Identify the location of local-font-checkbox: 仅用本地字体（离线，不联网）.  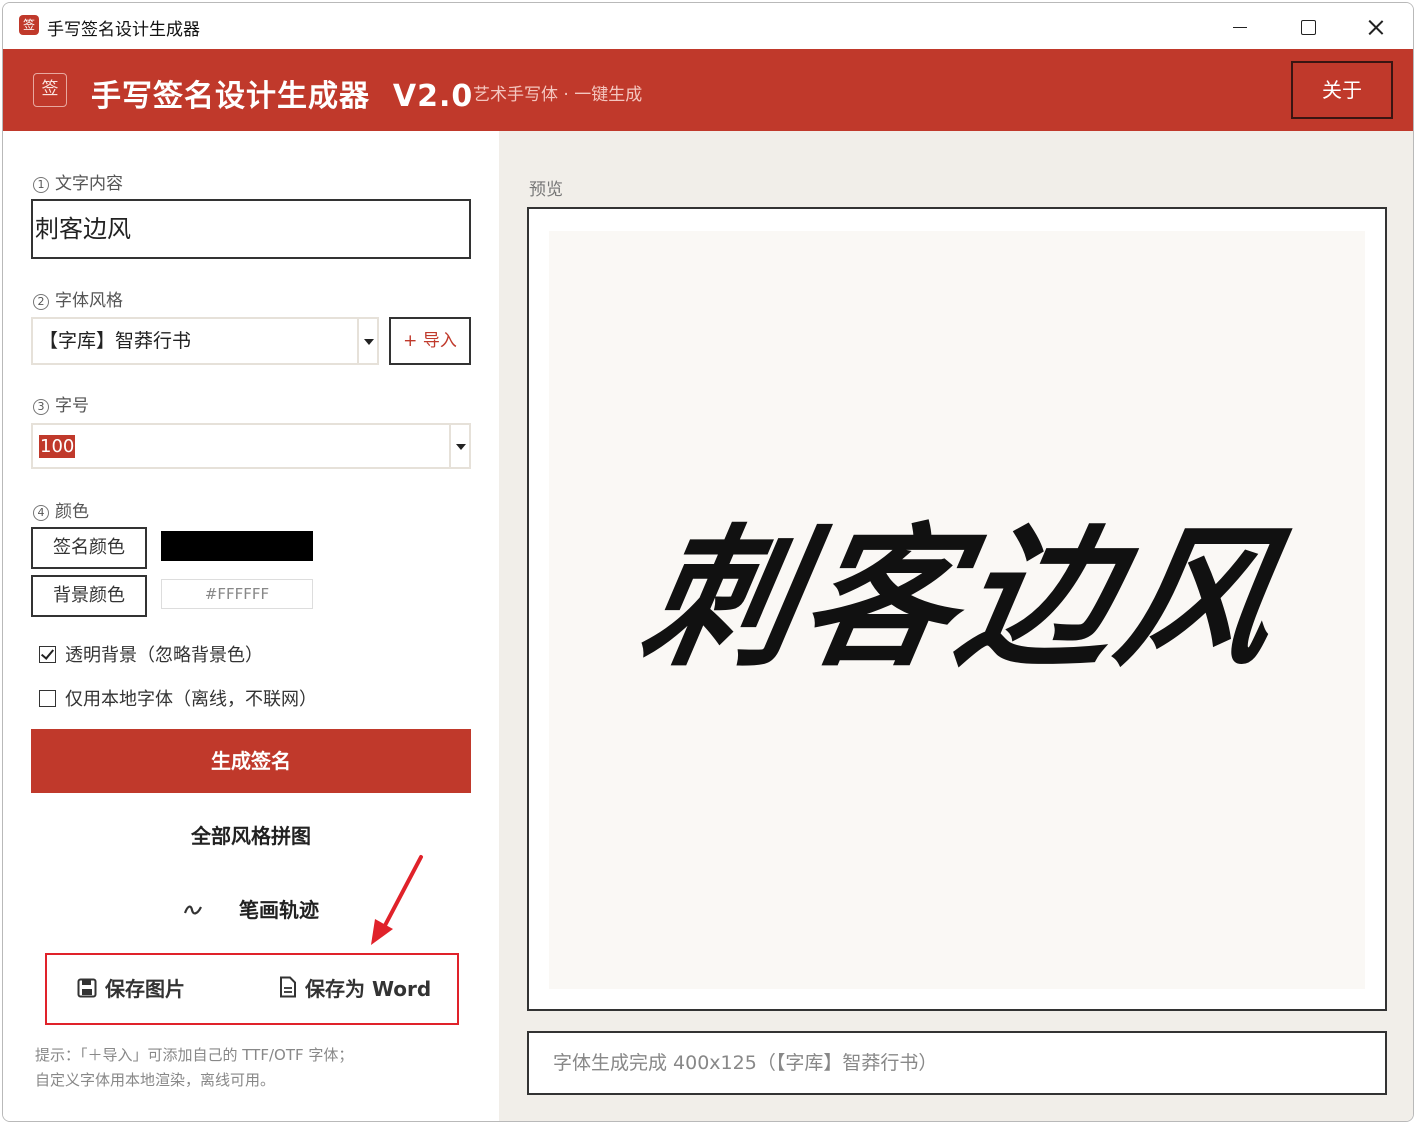
(178, 698).